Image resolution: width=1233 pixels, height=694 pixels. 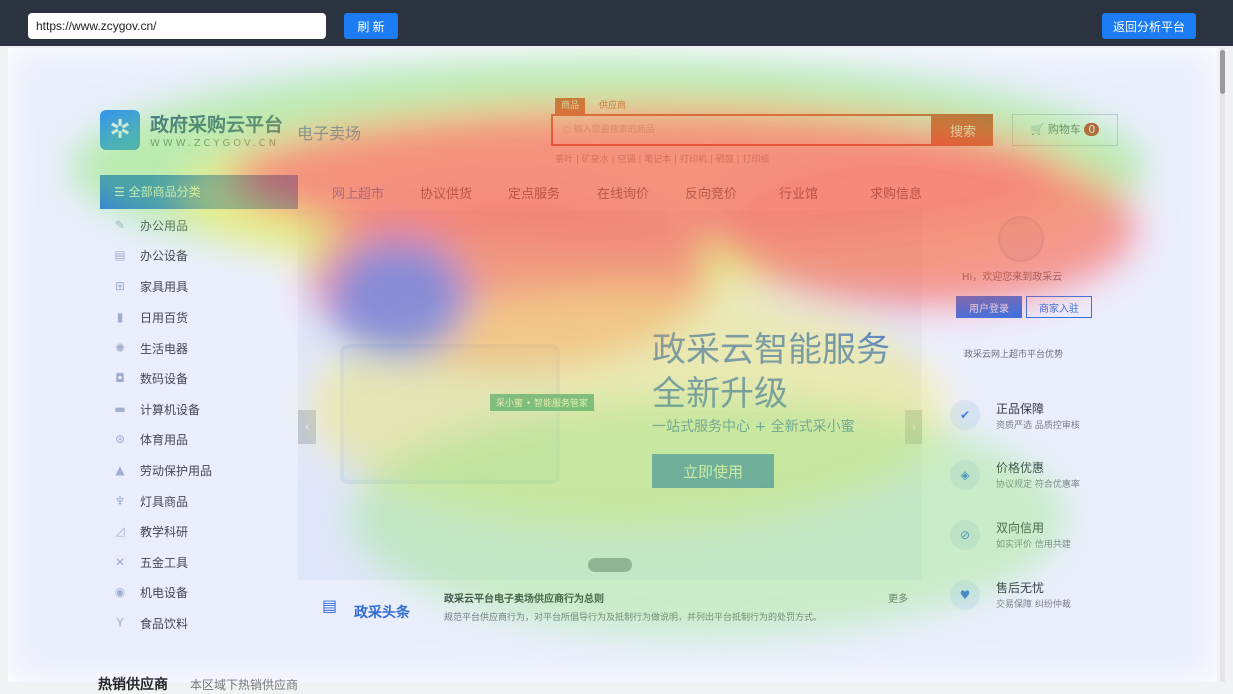 I want to click on laptop-icon: ▬, so click(x=120, y=409).